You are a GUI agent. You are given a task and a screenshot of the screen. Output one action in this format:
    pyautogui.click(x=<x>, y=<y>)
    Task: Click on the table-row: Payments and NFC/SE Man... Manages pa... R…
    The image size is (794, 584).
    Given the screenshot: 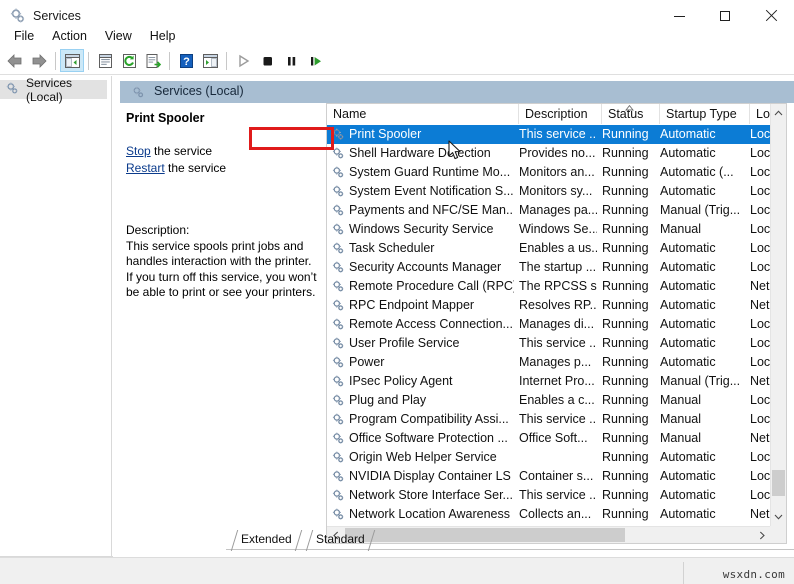 What is the action you would take?
    pyautogui.click(x=549, y=210)
    